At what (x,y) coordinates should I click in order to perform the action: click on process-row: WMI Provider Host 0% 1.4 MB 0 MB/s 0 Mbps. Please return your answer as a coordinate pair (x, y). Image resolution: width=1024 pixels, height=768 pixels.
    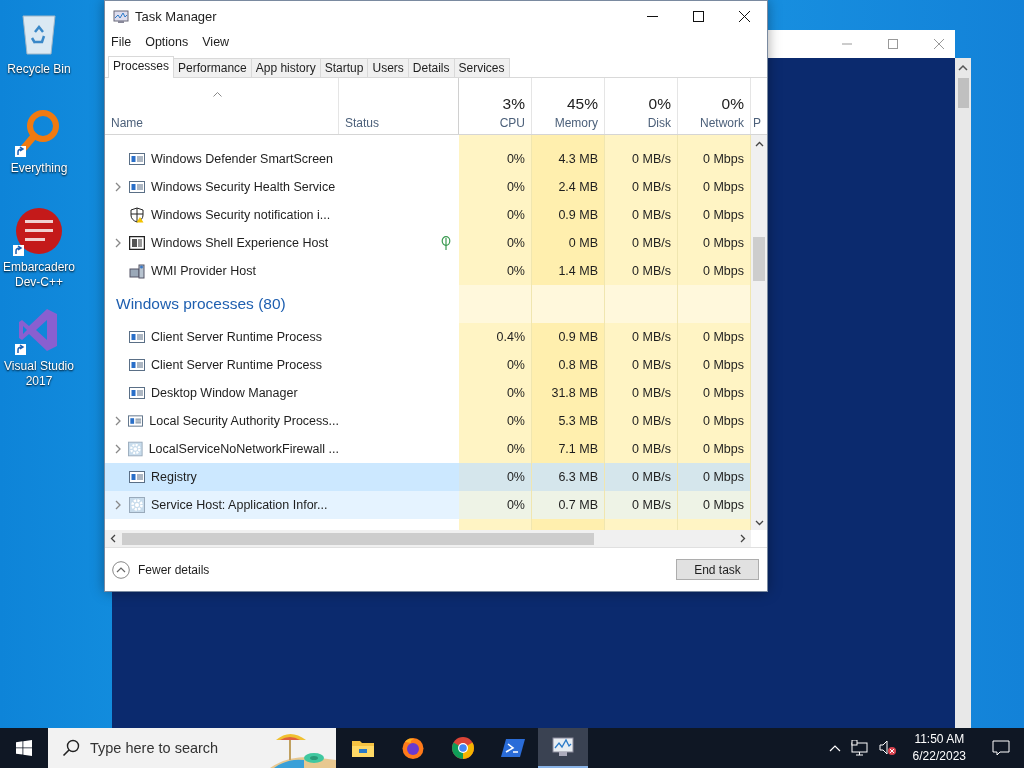
    Looking at the image, I should click on (428, 271).